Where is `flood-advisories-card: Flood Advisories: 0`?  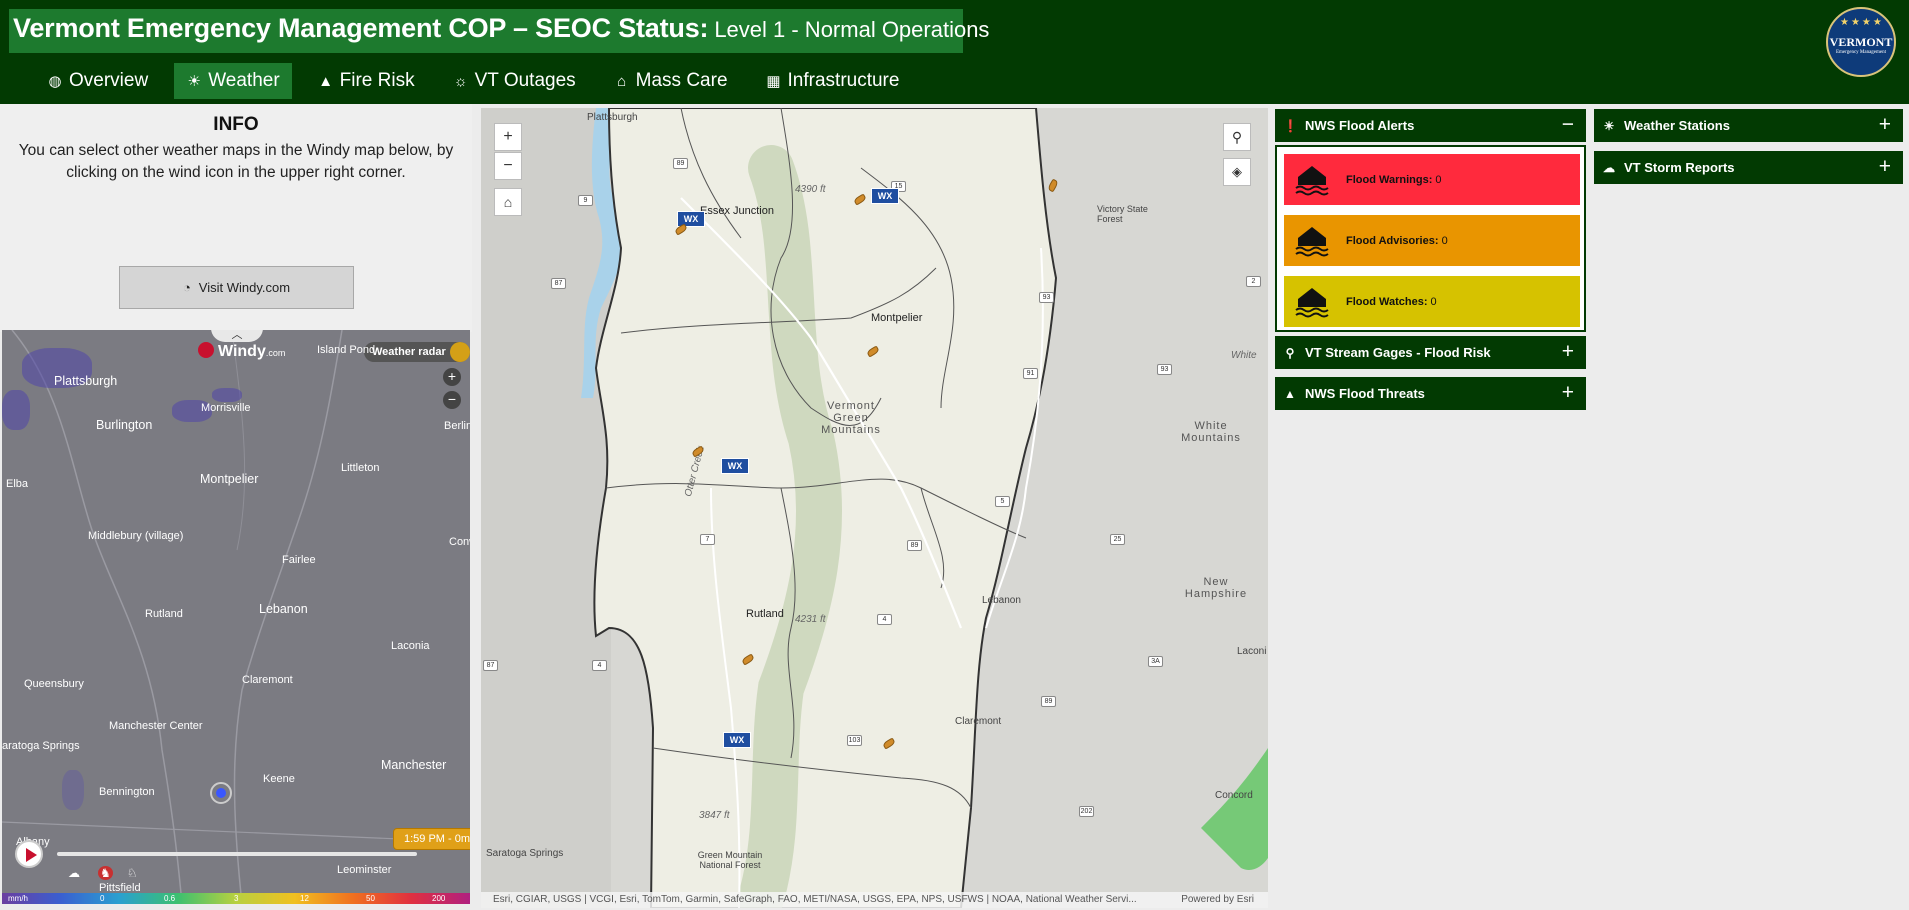 flood-advisories-card: Flood Advisories: 0 is located at coordinates (1432, 240).